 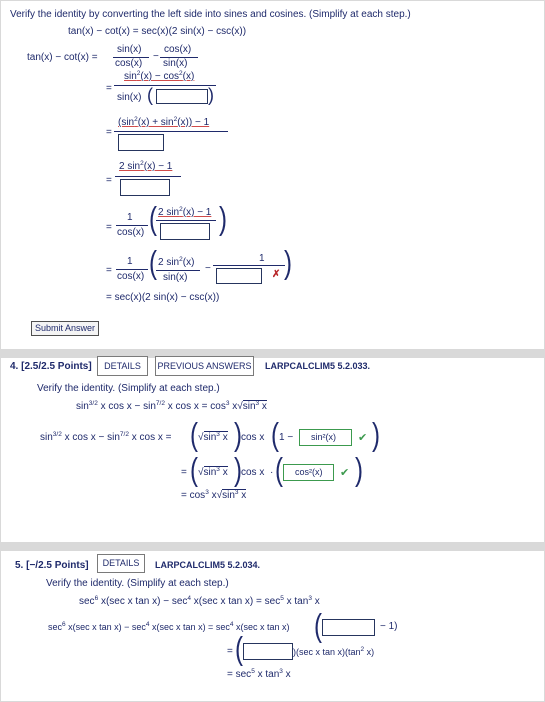 I want to click on q4-row1-answer-input: sin²(x), so click(x=325, y=437).